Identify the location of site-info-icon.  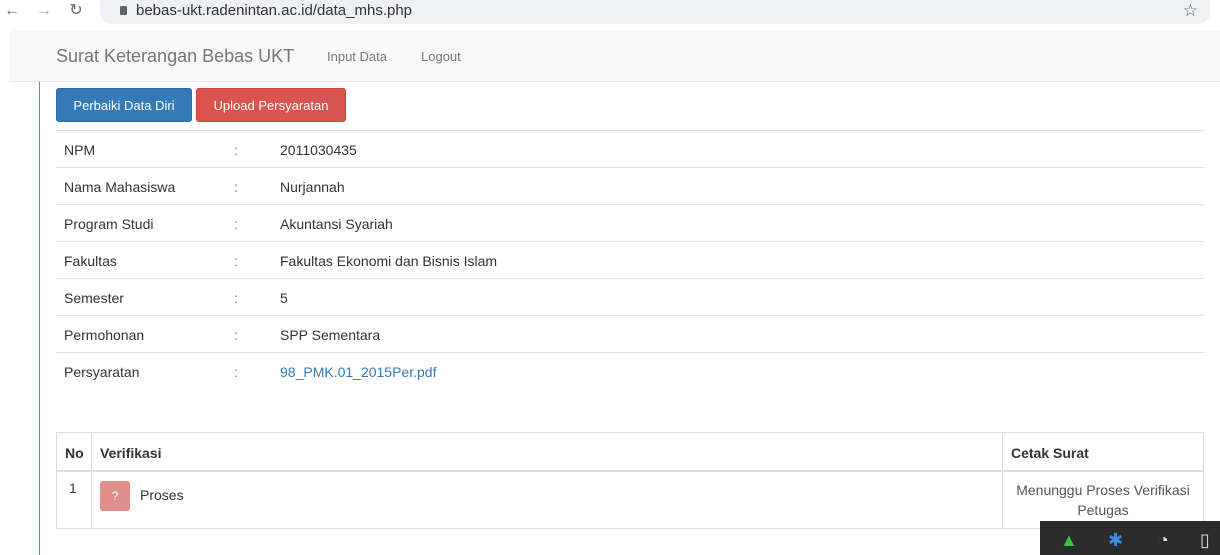
(123, 10).